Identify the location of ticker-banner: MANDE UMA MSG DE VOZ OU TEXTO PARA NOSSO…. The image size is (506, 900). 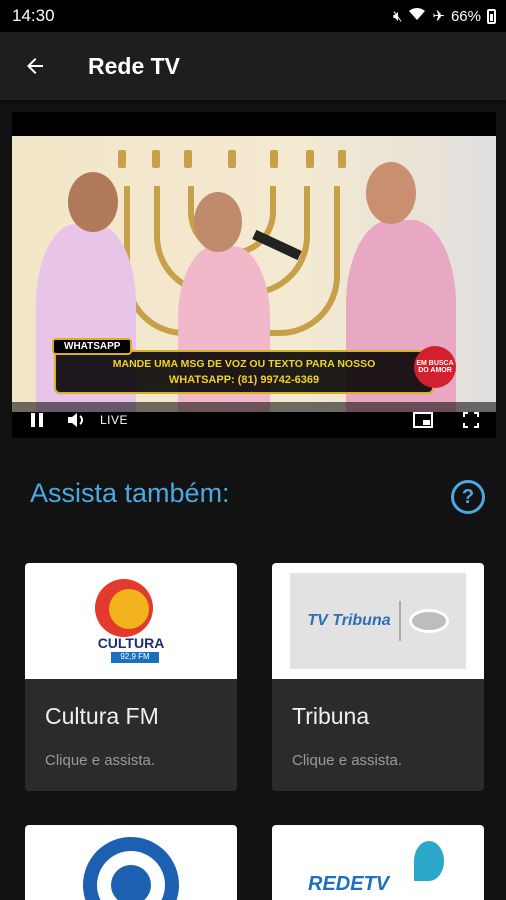
(244, 372).